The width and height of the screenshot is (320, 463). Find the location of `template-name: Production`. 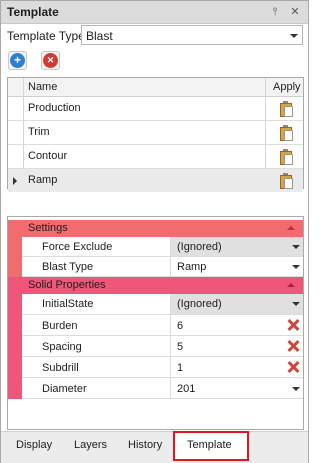

template-name: Production is located at coordinates (54, 108).